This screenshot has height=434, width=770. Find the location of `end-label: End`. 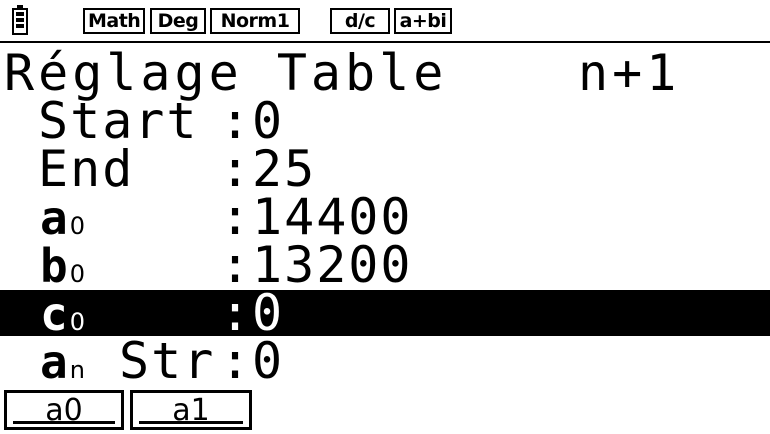

end-label: End is located at coordinates (86, 169).